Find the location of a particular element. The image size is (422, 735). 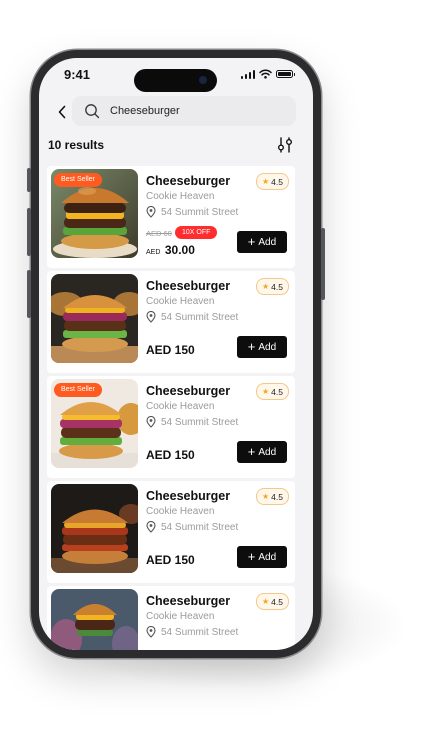

price-value: 30.00 is located at coordinates (179, 250).